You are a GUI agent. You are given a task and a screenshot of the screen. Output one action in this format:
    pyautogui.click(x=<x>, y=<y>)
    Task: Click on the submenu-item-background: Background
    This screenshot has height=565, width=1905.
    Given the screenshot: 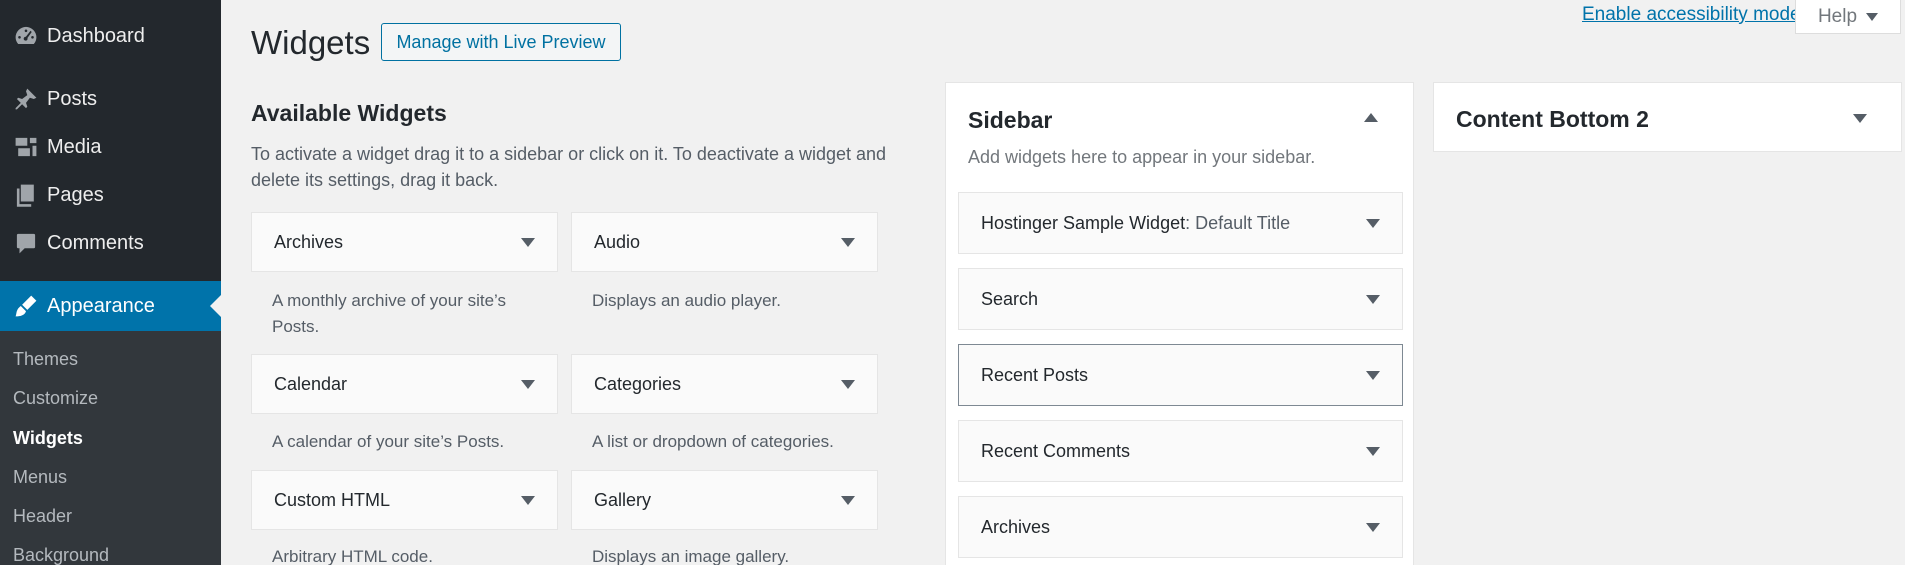 What is the action you would take?
    pyautogui.click(x=61, y=555)
    